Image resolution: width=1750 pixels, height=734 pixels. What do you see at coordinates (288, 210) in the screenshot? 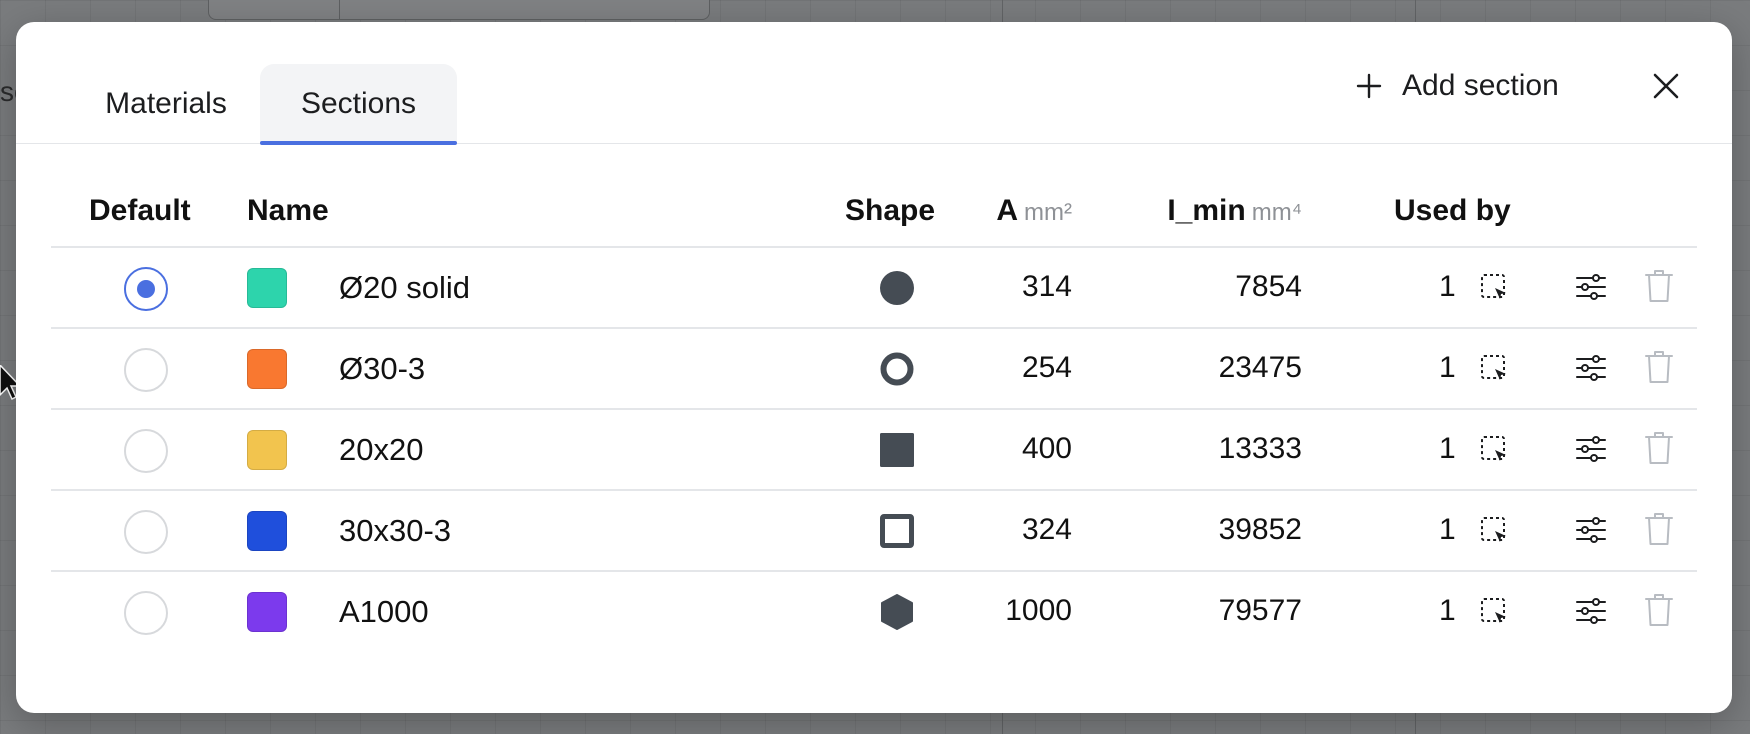
I see `column-header-name: Name` at bounding box center [288, 210].